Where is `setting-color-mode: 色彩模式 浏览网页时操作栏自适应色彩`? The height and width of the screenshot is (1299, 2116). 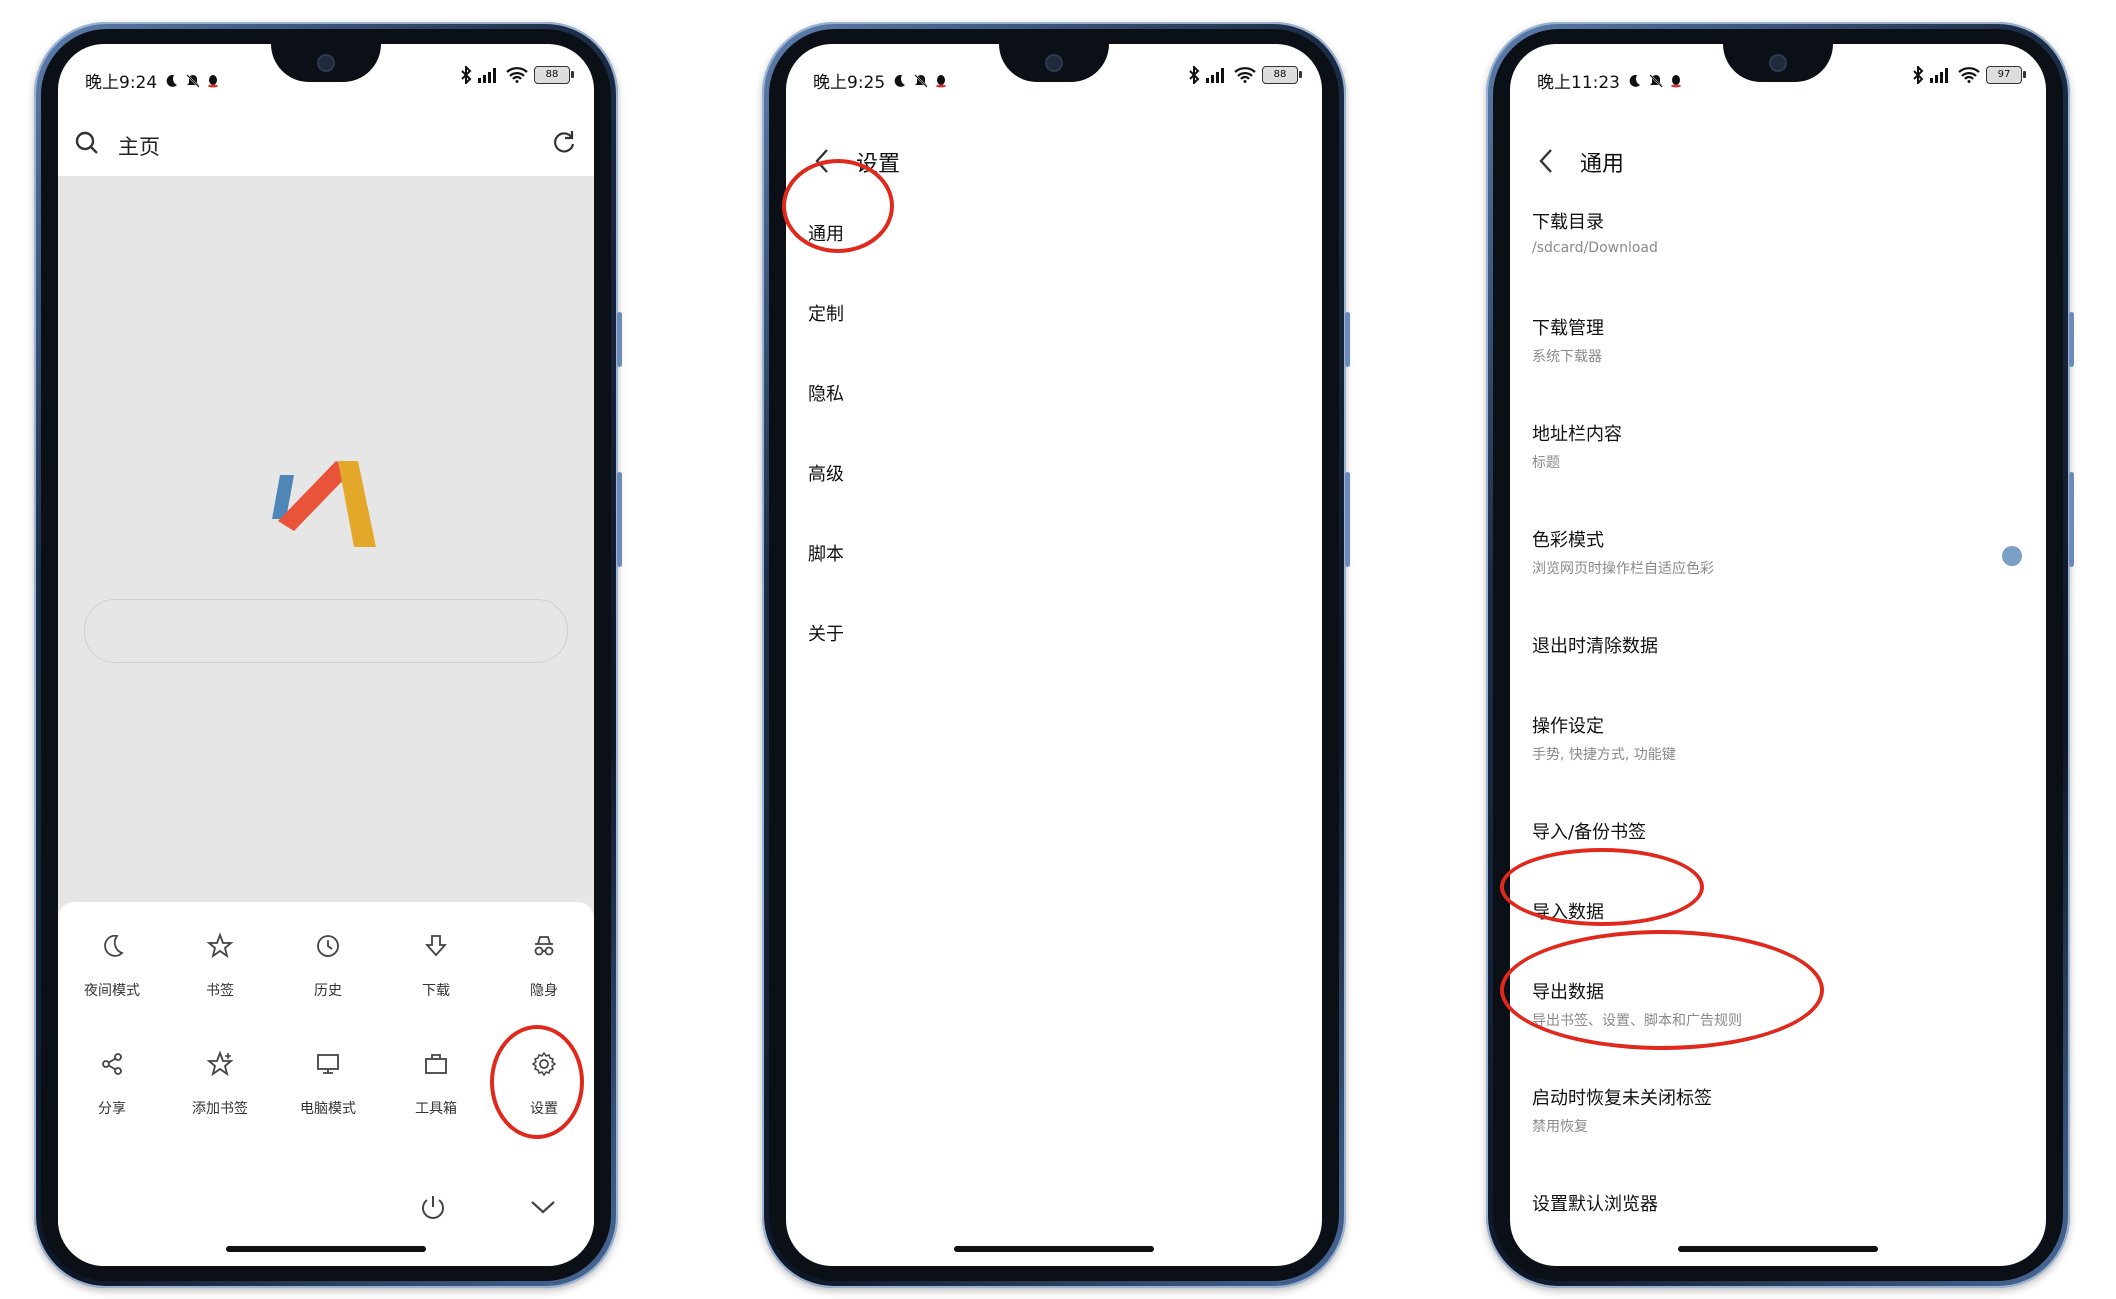 setting-color-mode: 色彩模式 浏览网页时操作栏自适应色彩 is located at coordinates (1778, 552).